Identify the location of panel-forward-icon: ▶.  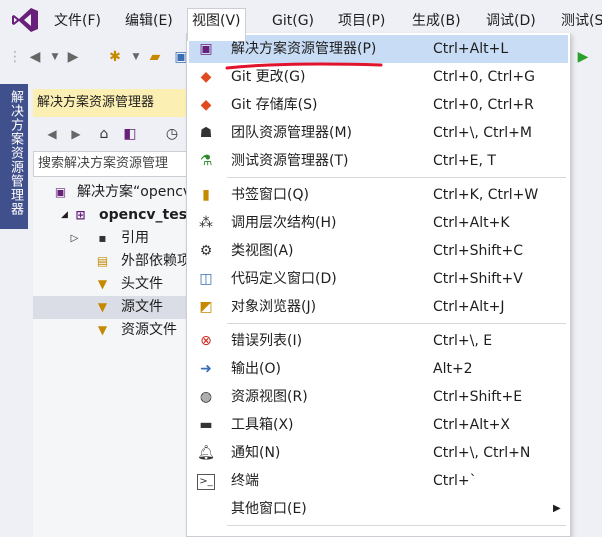
(76, 134).